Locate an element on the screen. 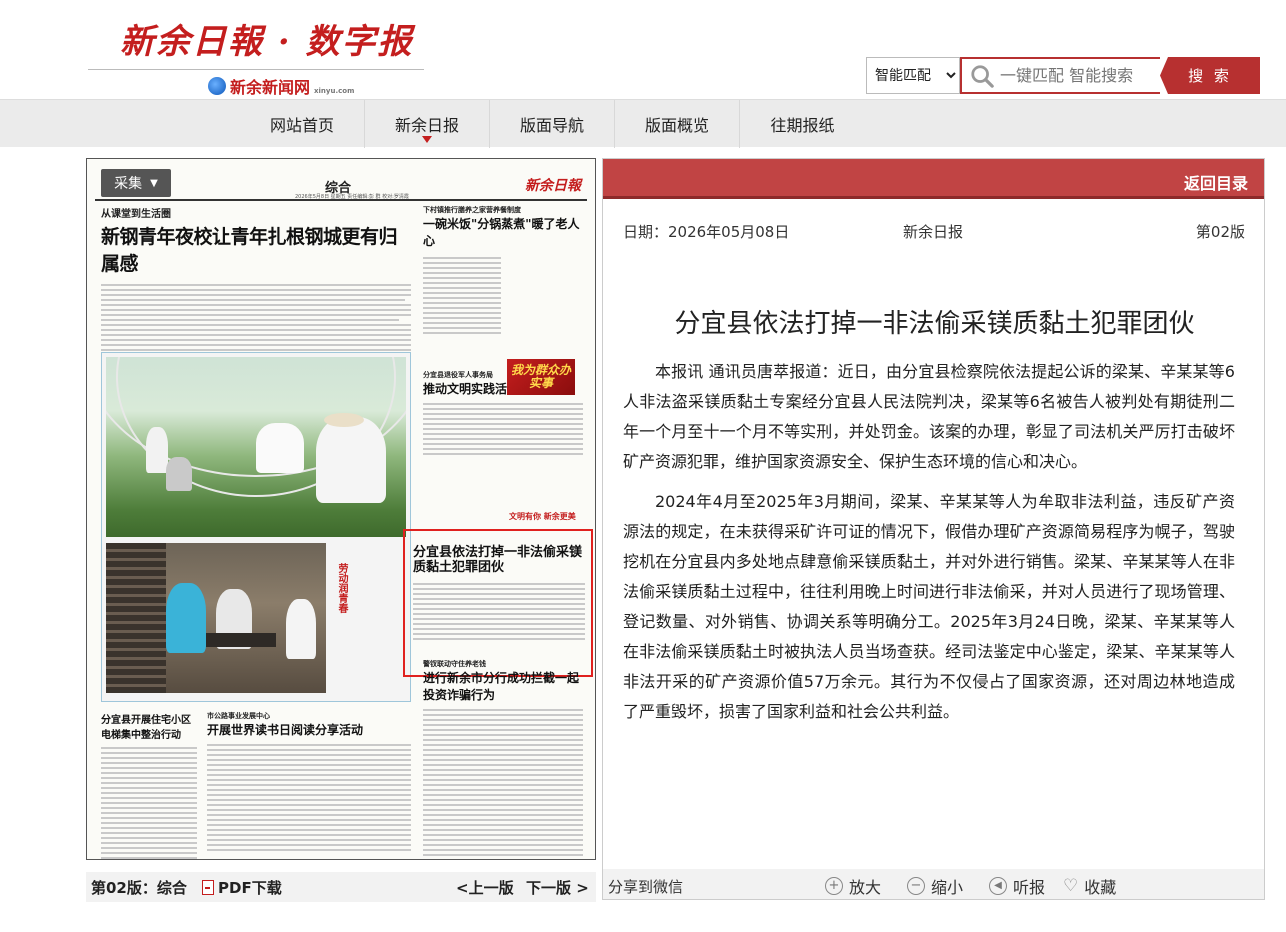  article-4: 警钗联动守住养老钱 进行新余市分行成功拦截一起投资诈骗行为 is located at coordinates (503, 759).